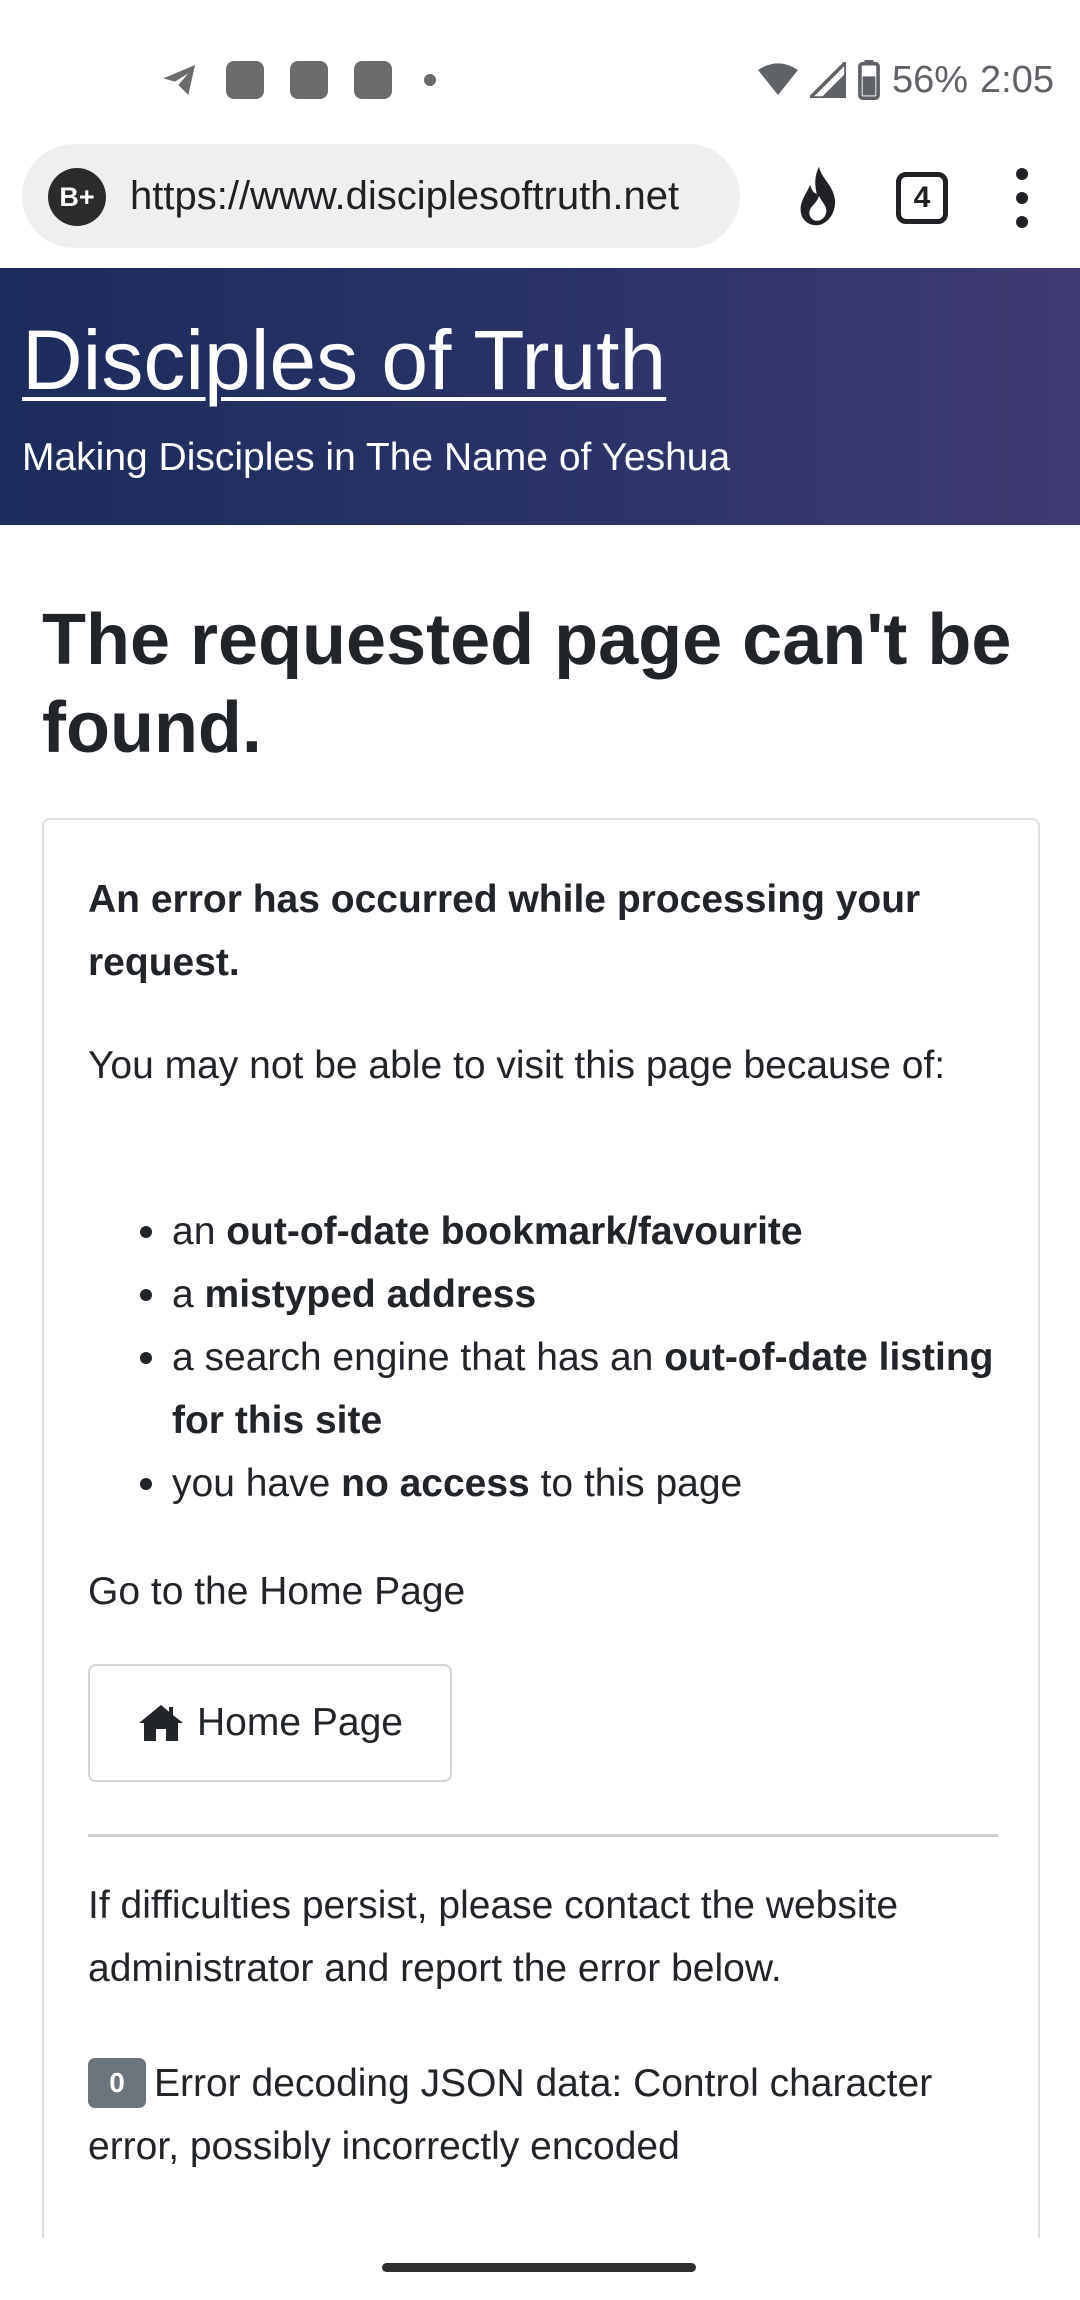 The image size is (1080, 2300). What do you see at coordinates (540, 70) in the screenshot?
I see `status-bar: 56% 2:05` at bounding box center [540, 70].